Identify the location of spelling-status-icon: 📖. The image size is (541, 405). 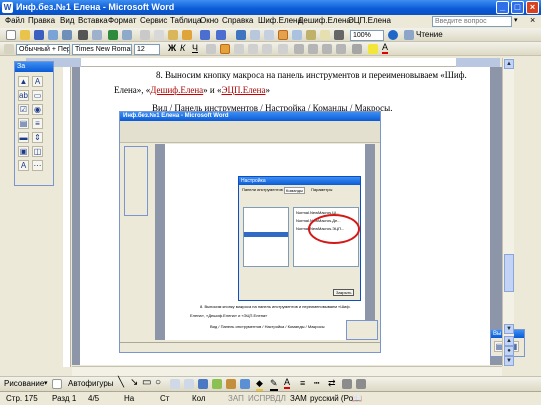
(357, 398).